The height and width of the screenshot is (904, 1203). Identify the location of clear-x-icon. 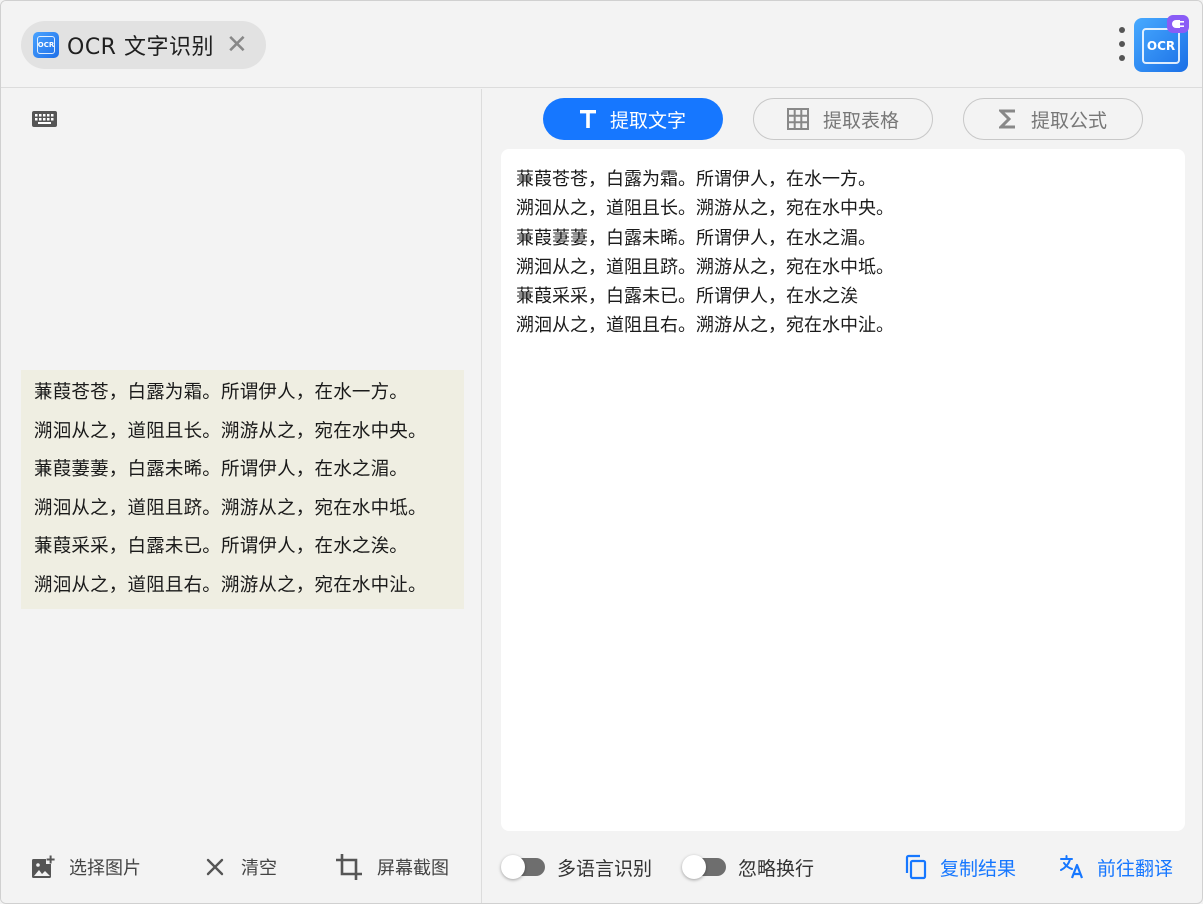
(215, 867).